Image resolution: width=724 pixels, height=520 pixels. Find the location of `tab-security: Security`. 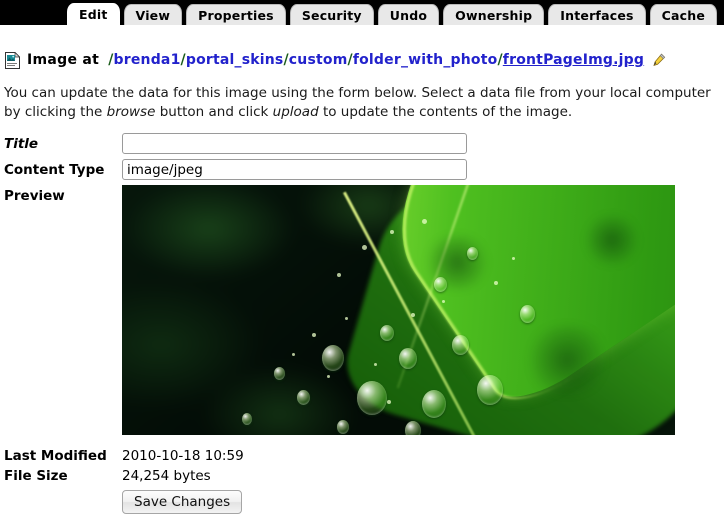

tab-security: Security is located at coordinates (331, 14).